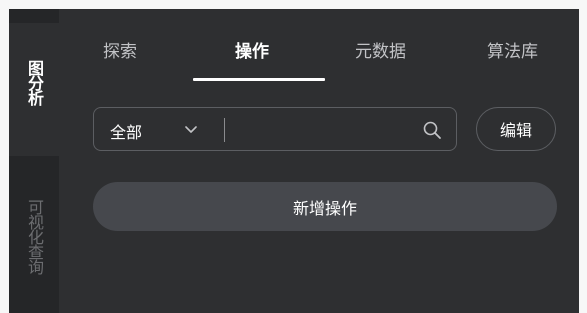 This screenshot has width=587, height=313. I want to click on search-bar: 全部, so click(275, 129).